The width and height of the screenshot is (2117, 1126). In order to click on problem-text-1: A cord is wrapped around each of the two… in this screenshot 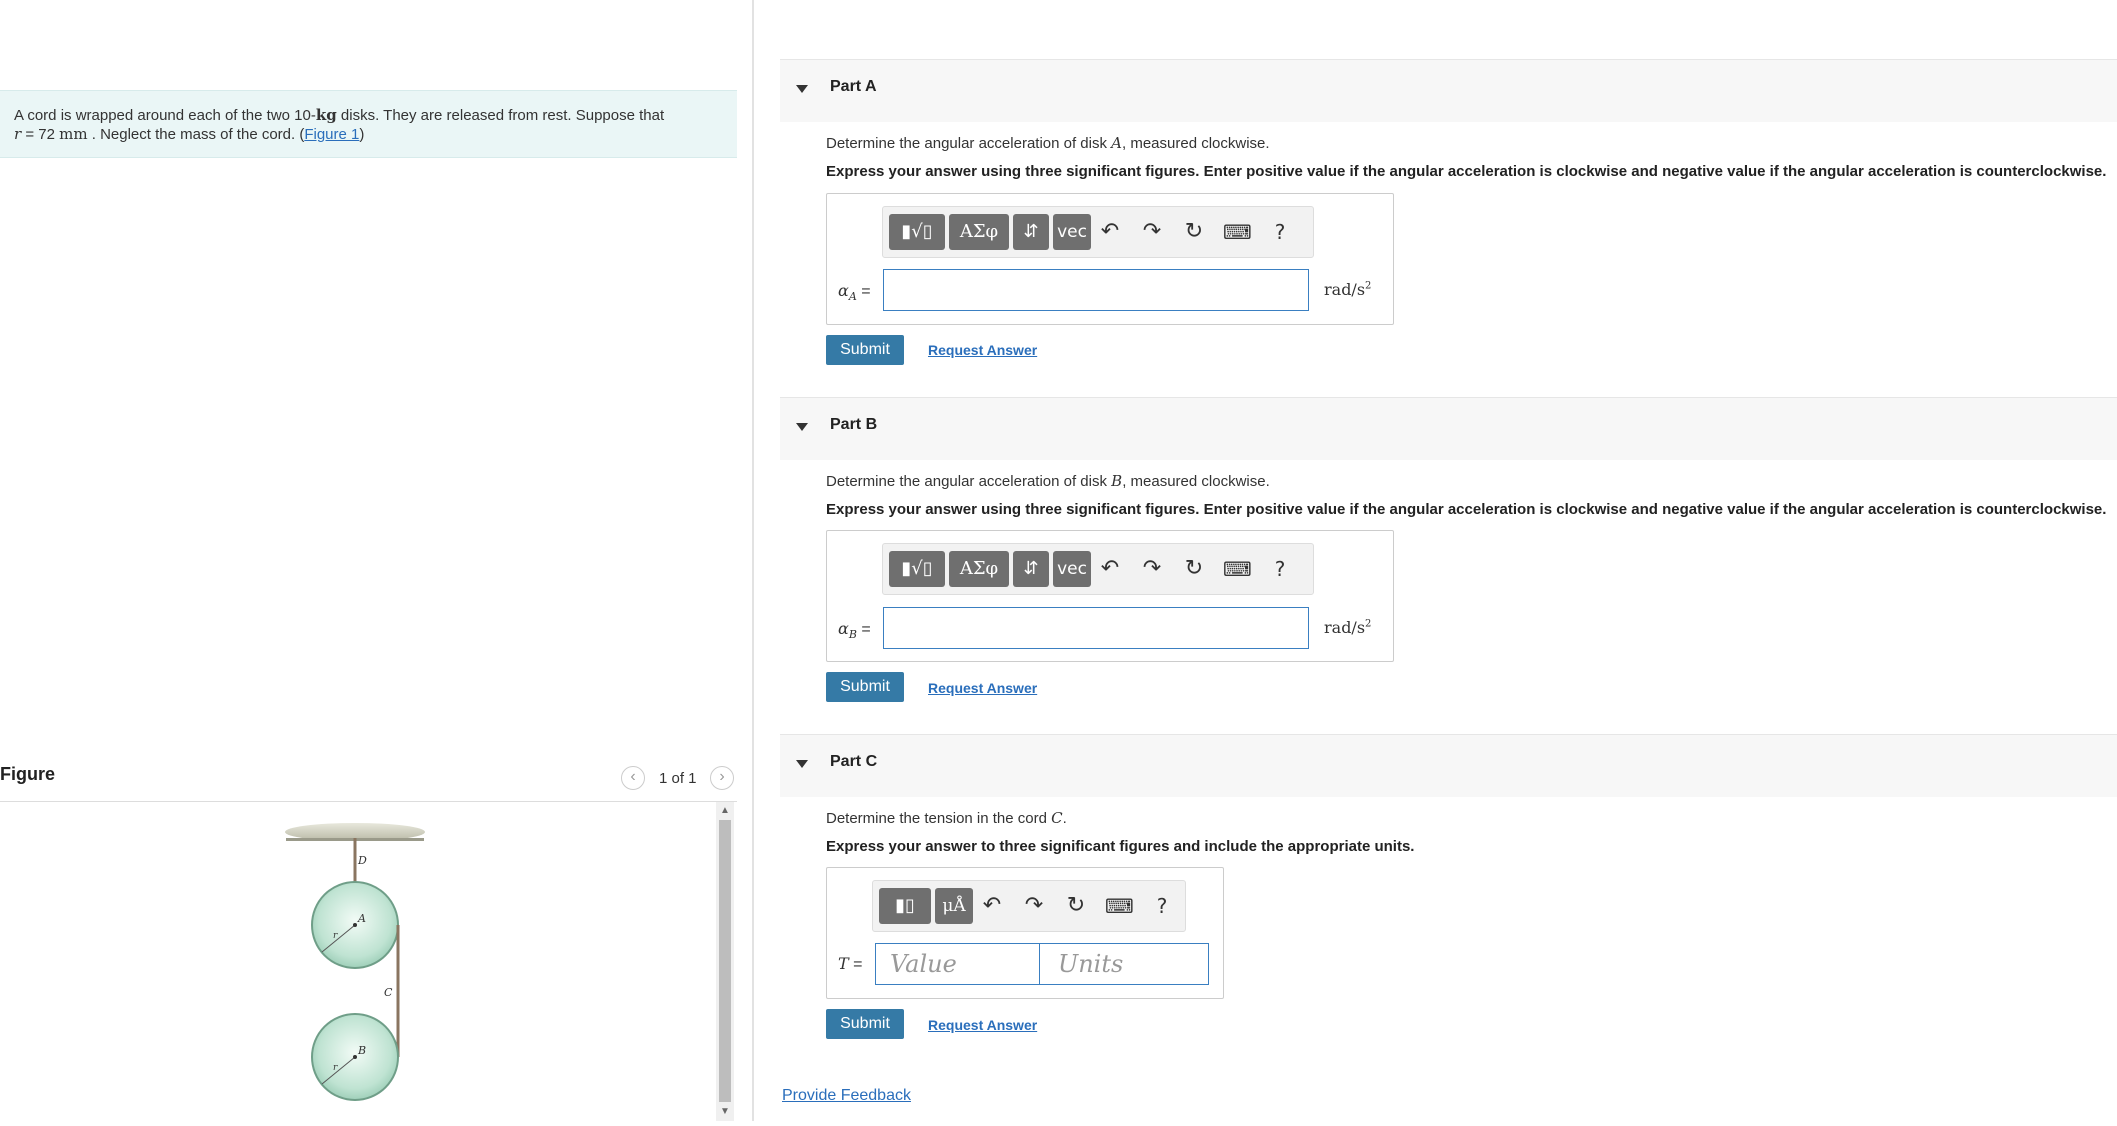, I will do `click(165, 115)`.